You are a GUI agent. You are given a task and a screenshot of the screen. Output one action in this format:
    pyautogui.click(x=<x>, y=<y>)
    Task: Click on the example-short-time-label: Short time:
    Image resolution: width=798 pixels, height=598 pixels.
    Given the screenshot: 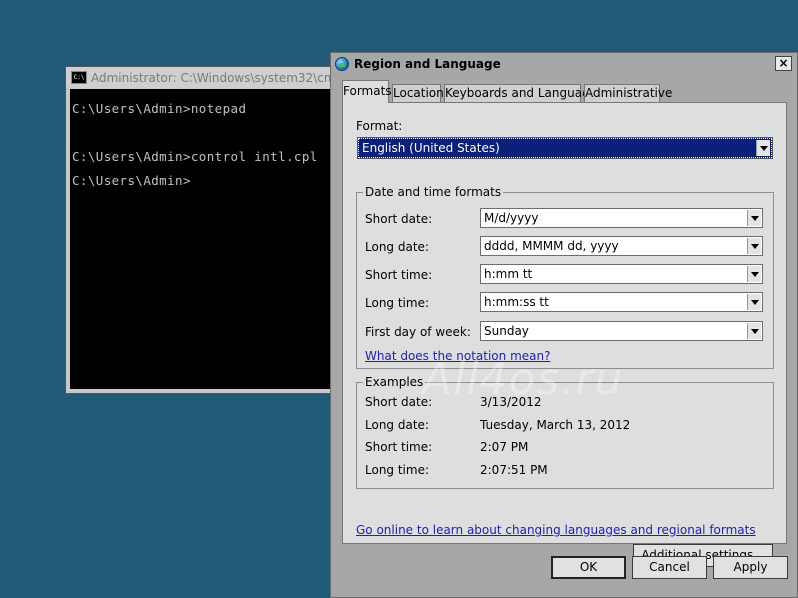 What is the action you would take?
    pyautogui.click(x=399, y=447)
    